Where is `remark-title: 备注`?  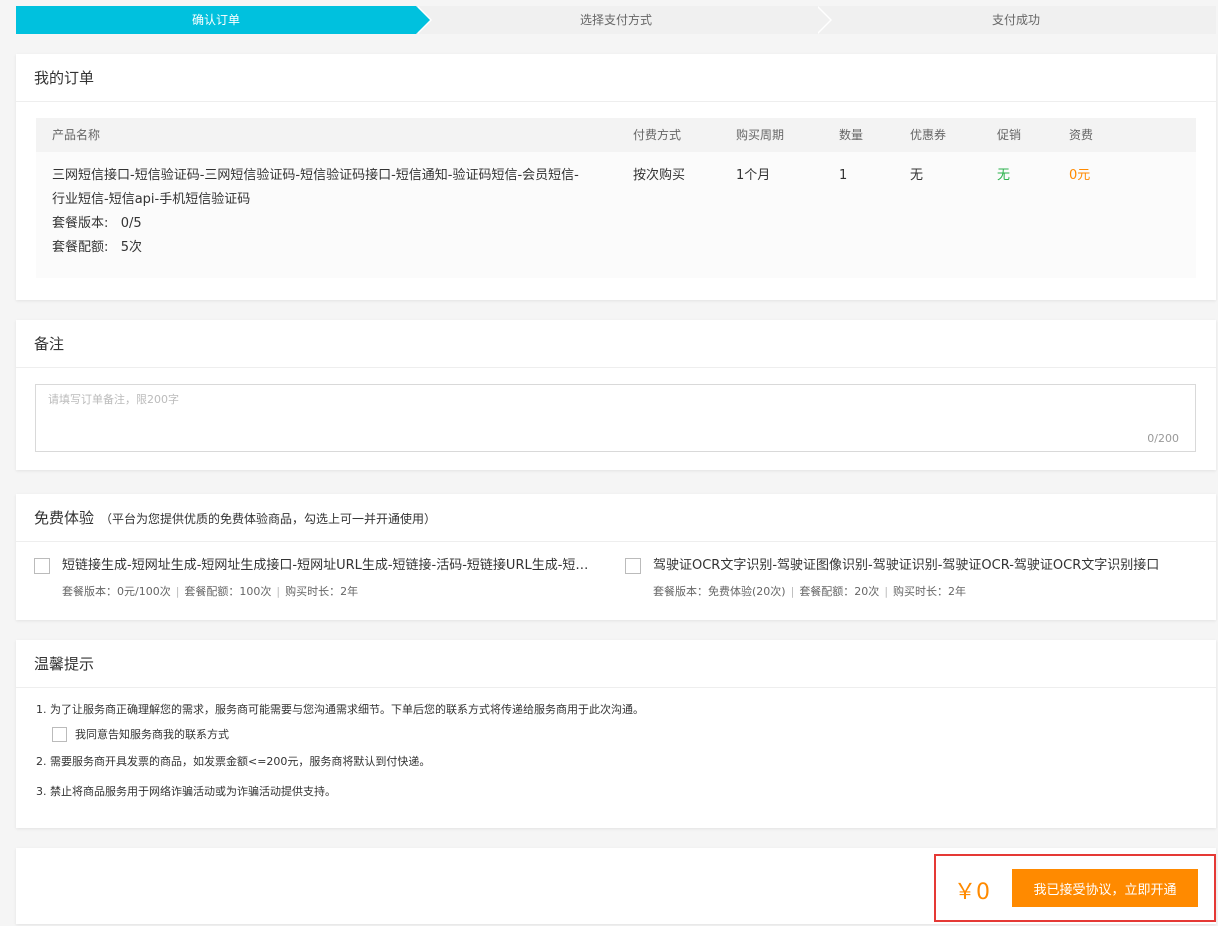 remark-title: 备注 is located at coordinates (616, 344).